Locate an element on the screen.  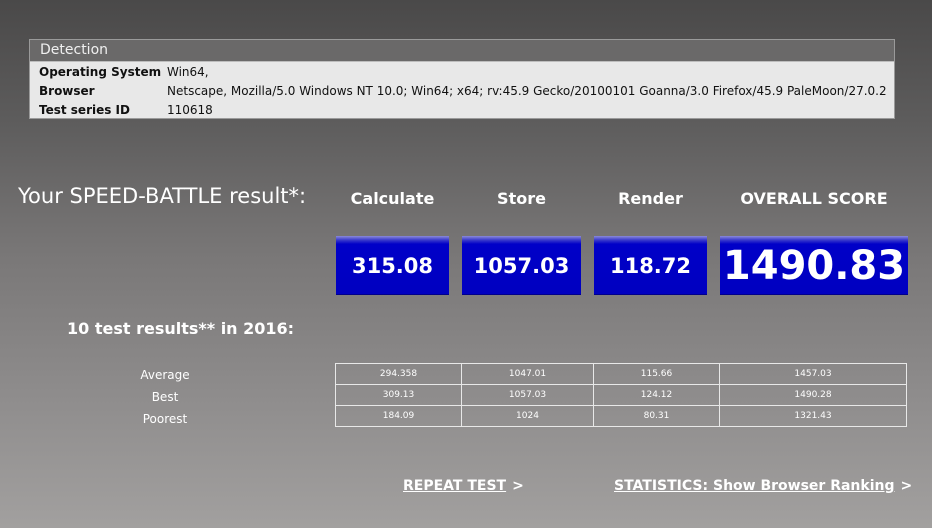
calculate-score-box: 315.08 is located at coordinates (392, 265).